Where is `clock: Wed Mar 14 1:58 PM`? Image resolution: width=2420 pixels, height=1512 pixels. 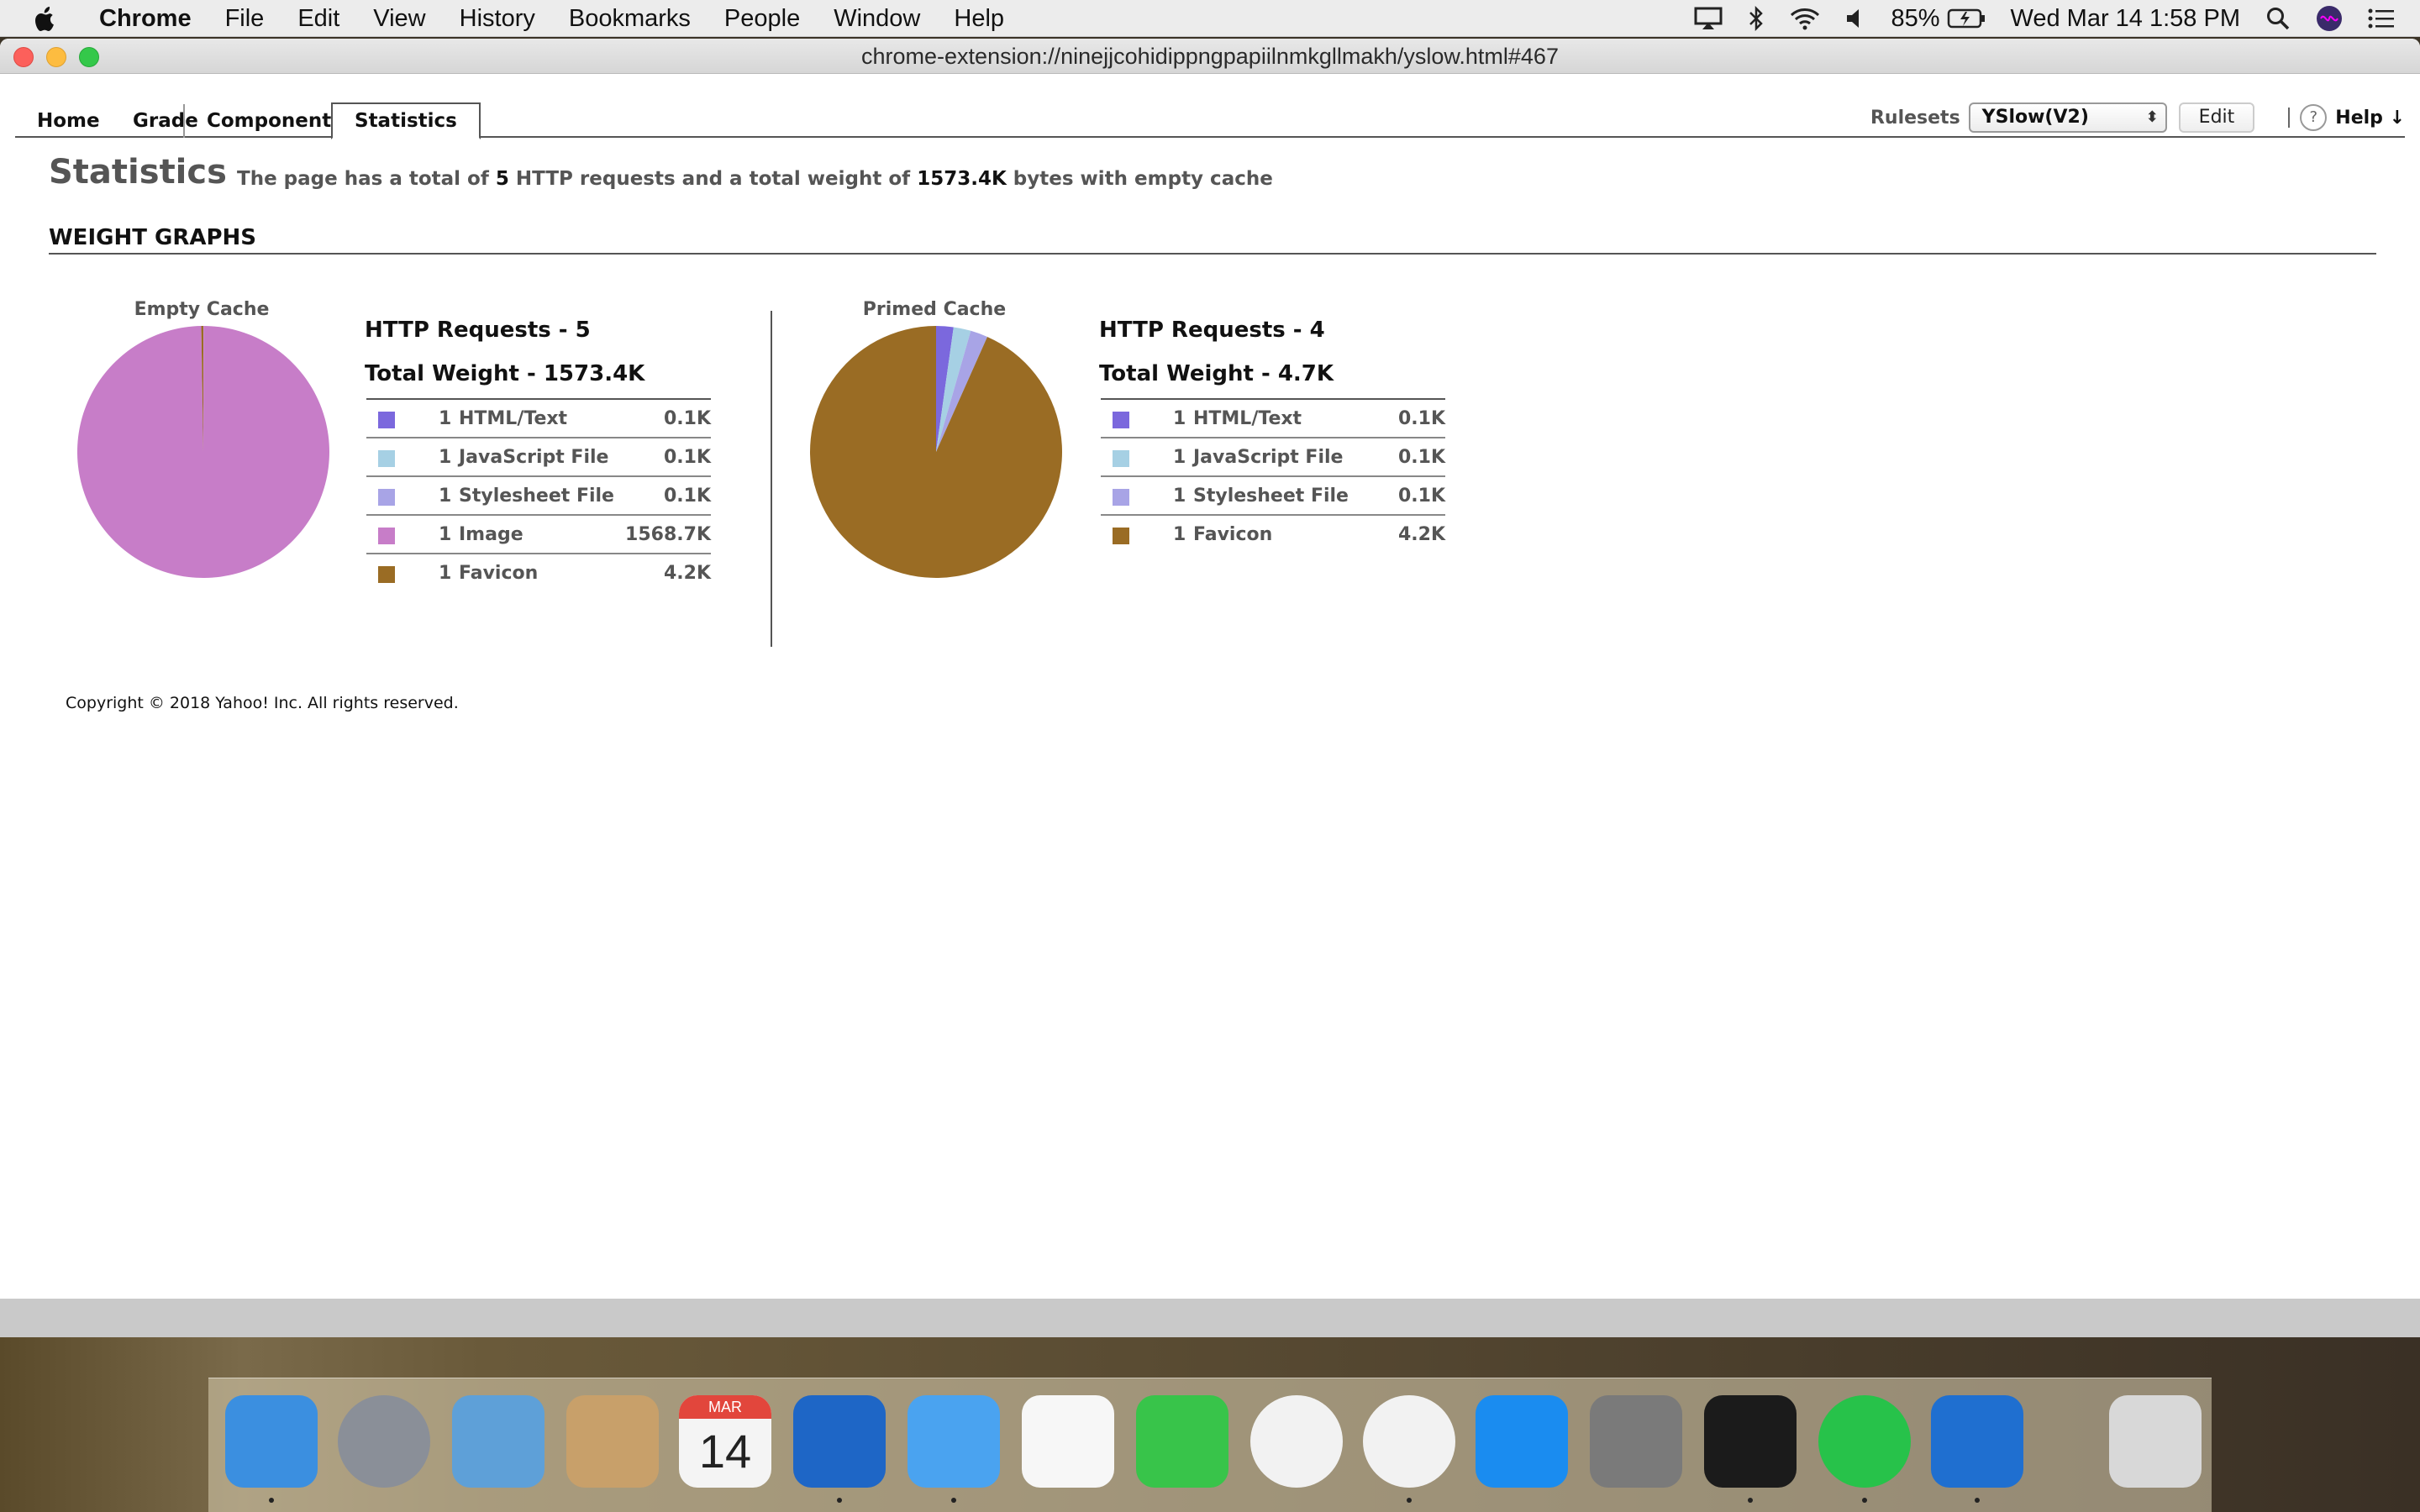 clock: Wed Mar 14 1:58 PM is located at coordinates (2125, 19).